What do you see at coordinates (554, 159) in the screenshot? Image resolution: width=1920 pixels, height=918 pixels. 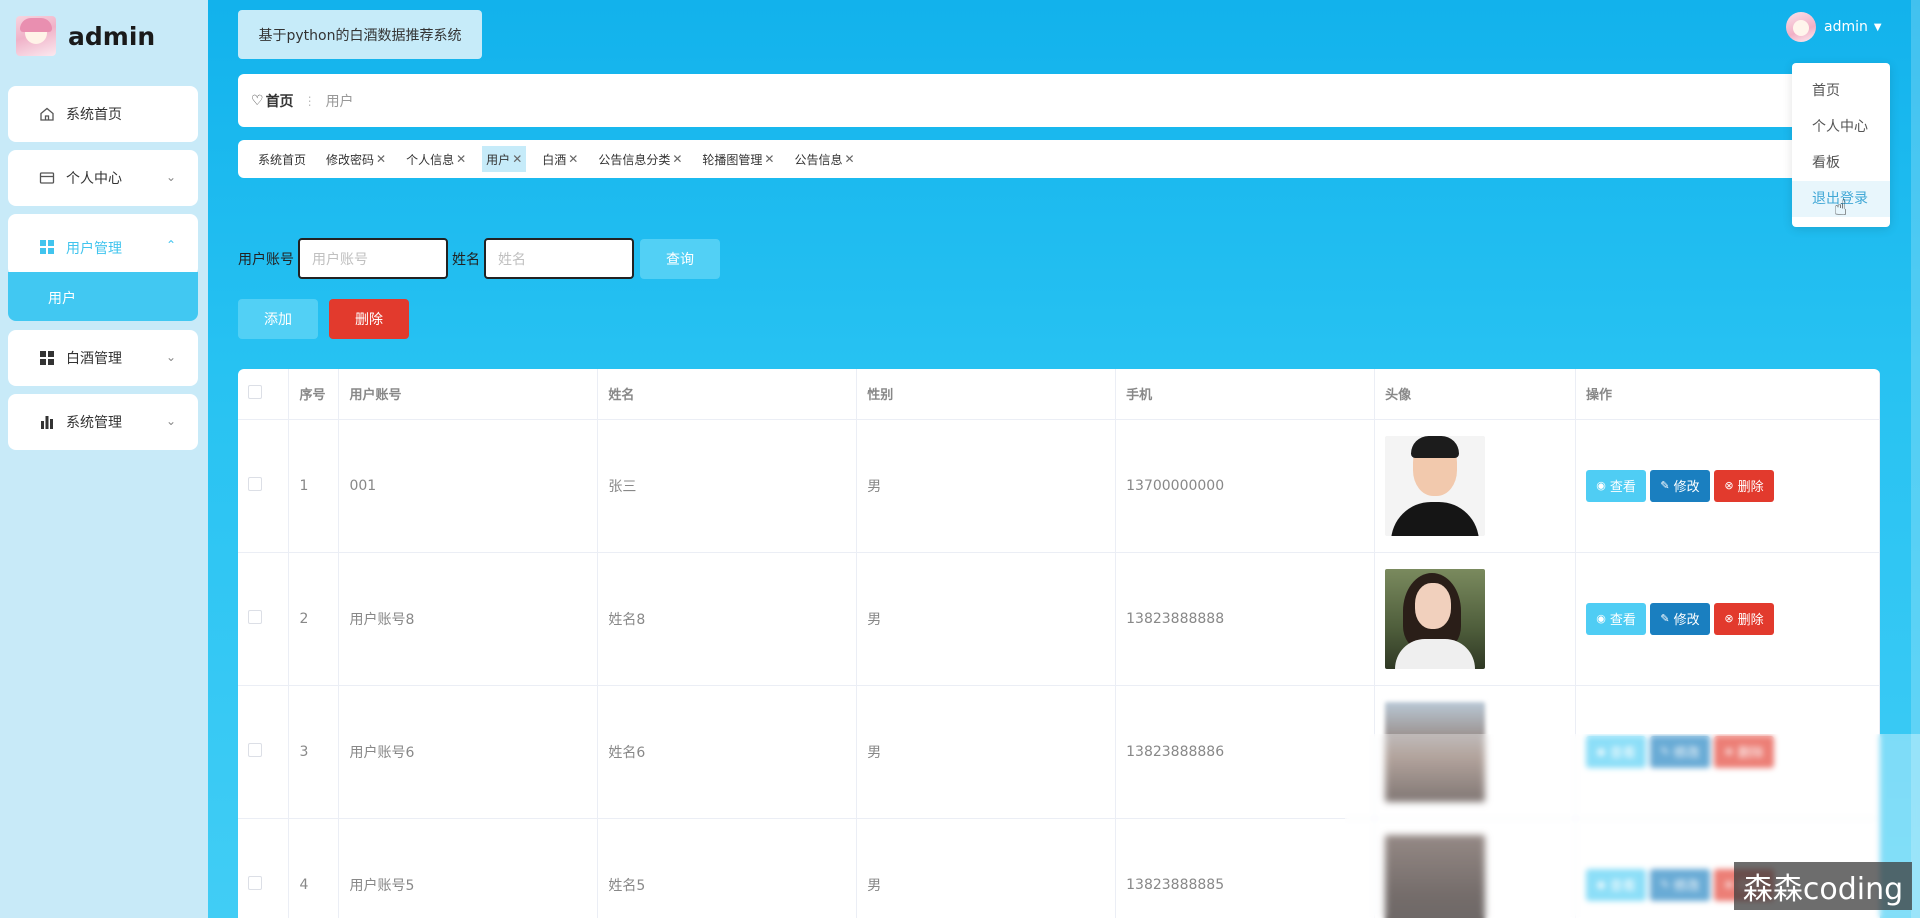 I see `tag-label: 白酒` at bounding box center [554, 159].